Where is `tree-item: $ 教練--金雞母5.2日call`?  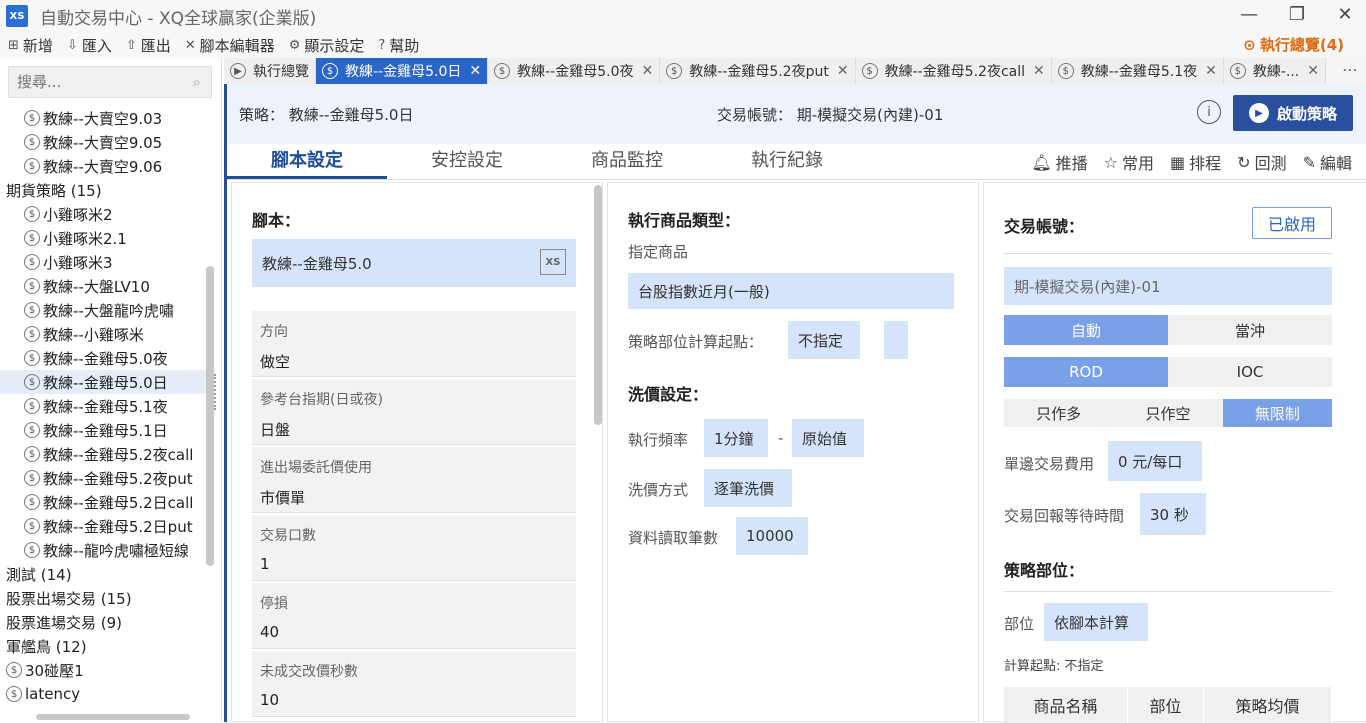
tree-item: $ 教練--金雞母5.2日call is located at coordinates (105, 502).